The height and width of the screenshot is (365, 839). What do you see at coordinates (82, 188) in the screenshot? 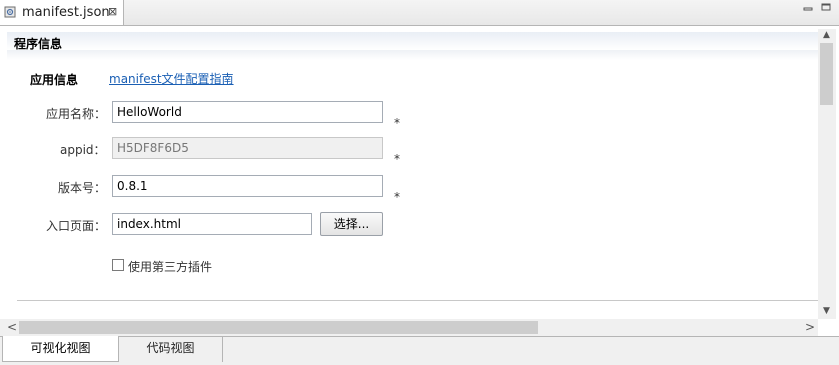
I see `version-label: 版本号：` at bounding box center [82, 188].